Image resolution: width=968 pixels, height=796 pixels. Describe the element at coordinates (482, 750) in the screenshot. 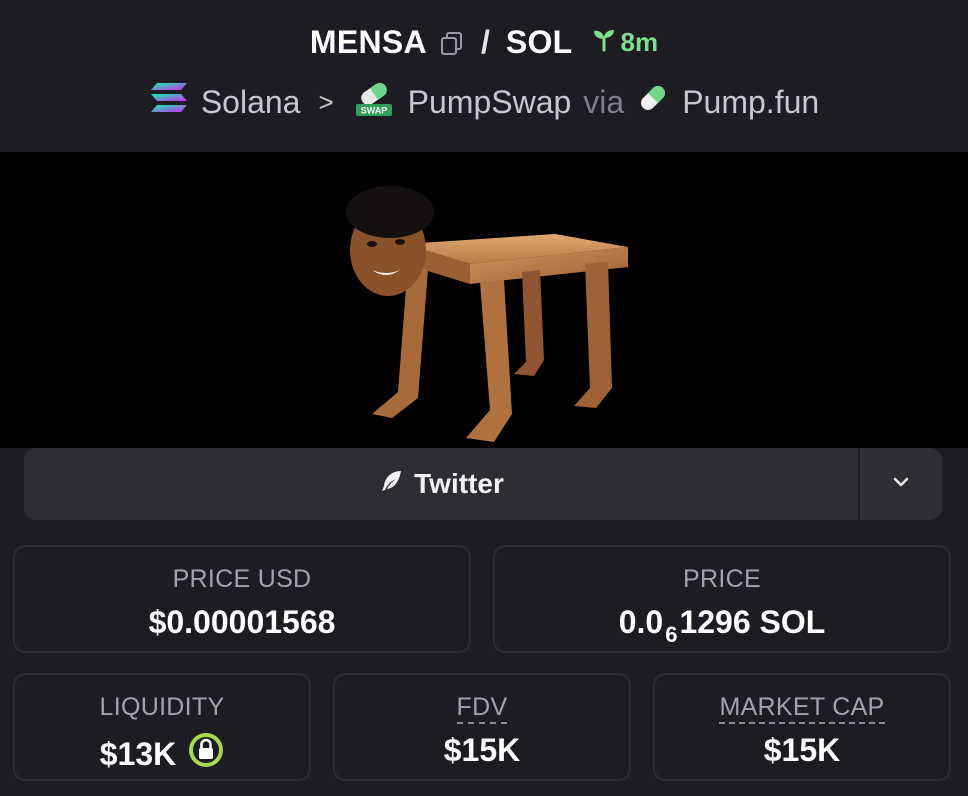

I see `fdv-value: $15K` at that location.